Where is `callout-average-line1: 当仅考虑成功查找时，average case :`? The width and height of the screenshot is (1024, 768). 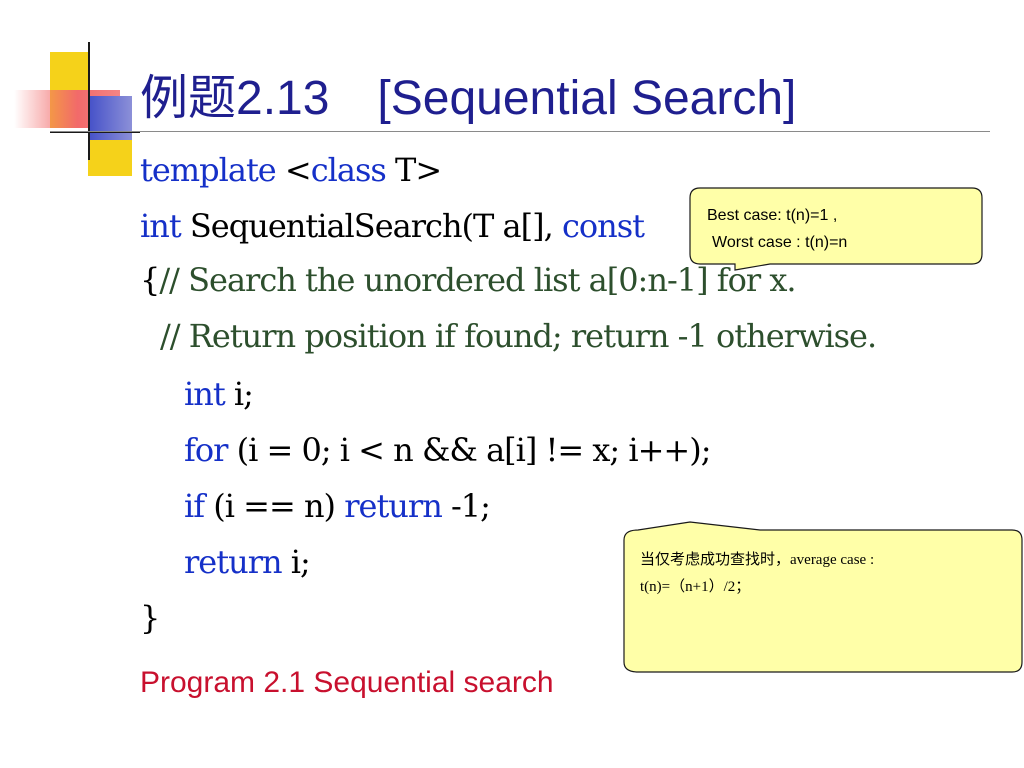
callout-average-line1: 当仅考虑成功查找时，average case : is located at coordinates (757, 560).